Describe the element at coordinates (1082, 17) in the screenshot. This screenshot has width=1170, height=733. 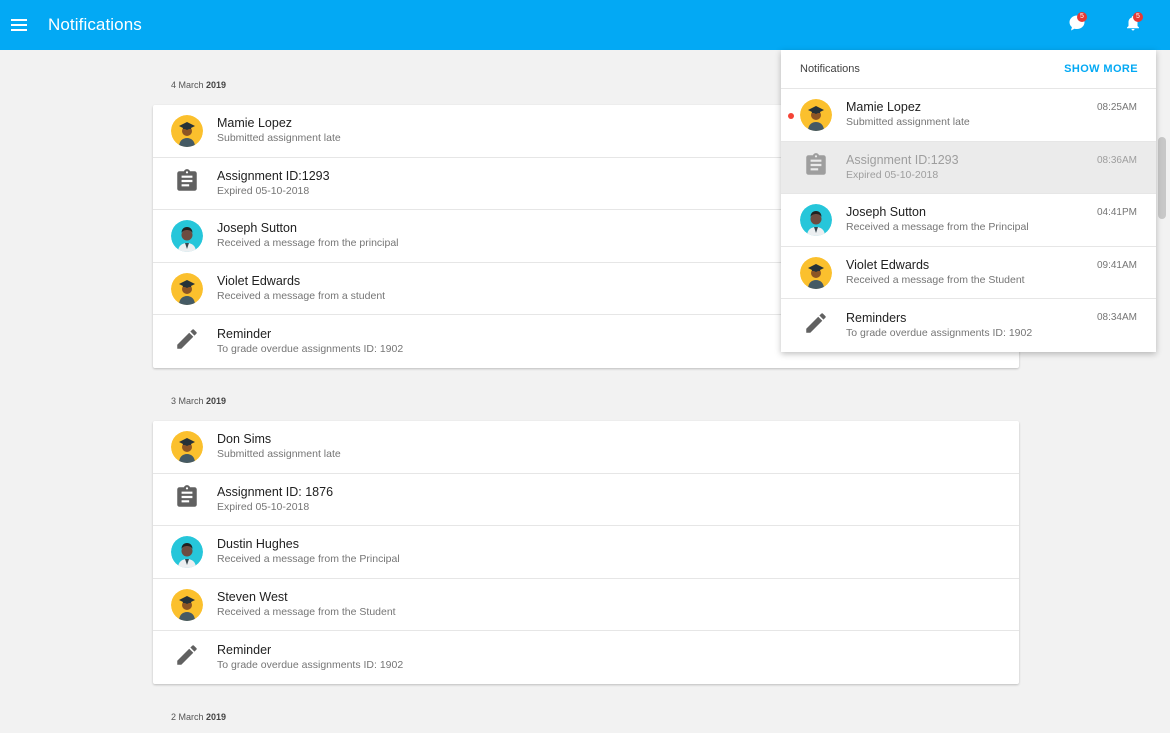
I see `messages-badge: 5` at that location.